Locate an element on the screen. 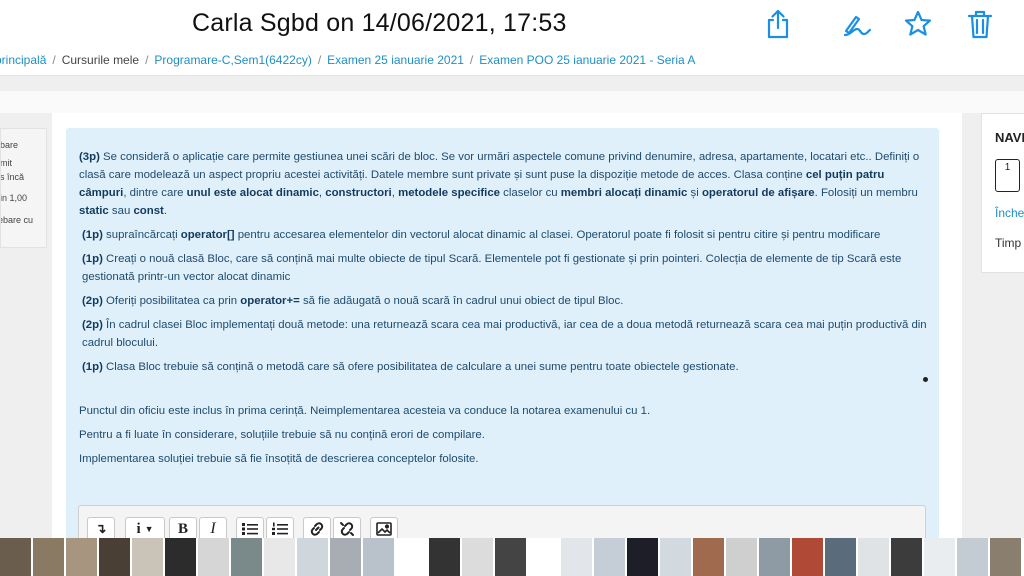 This screenshot has height=576, width=1024. breadcrumb-my-courses: Cursurile mele is located at coordinates (100, 60).